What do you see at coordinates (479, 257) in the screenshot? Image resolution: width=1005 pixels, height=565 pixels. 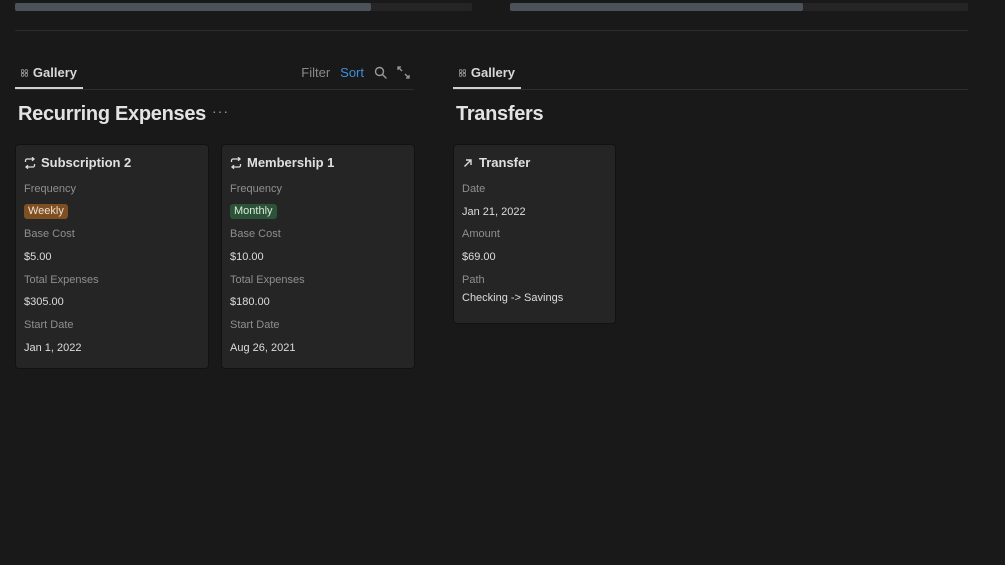 I see `amount-value: $69.00` at bounding box center [479, 257].